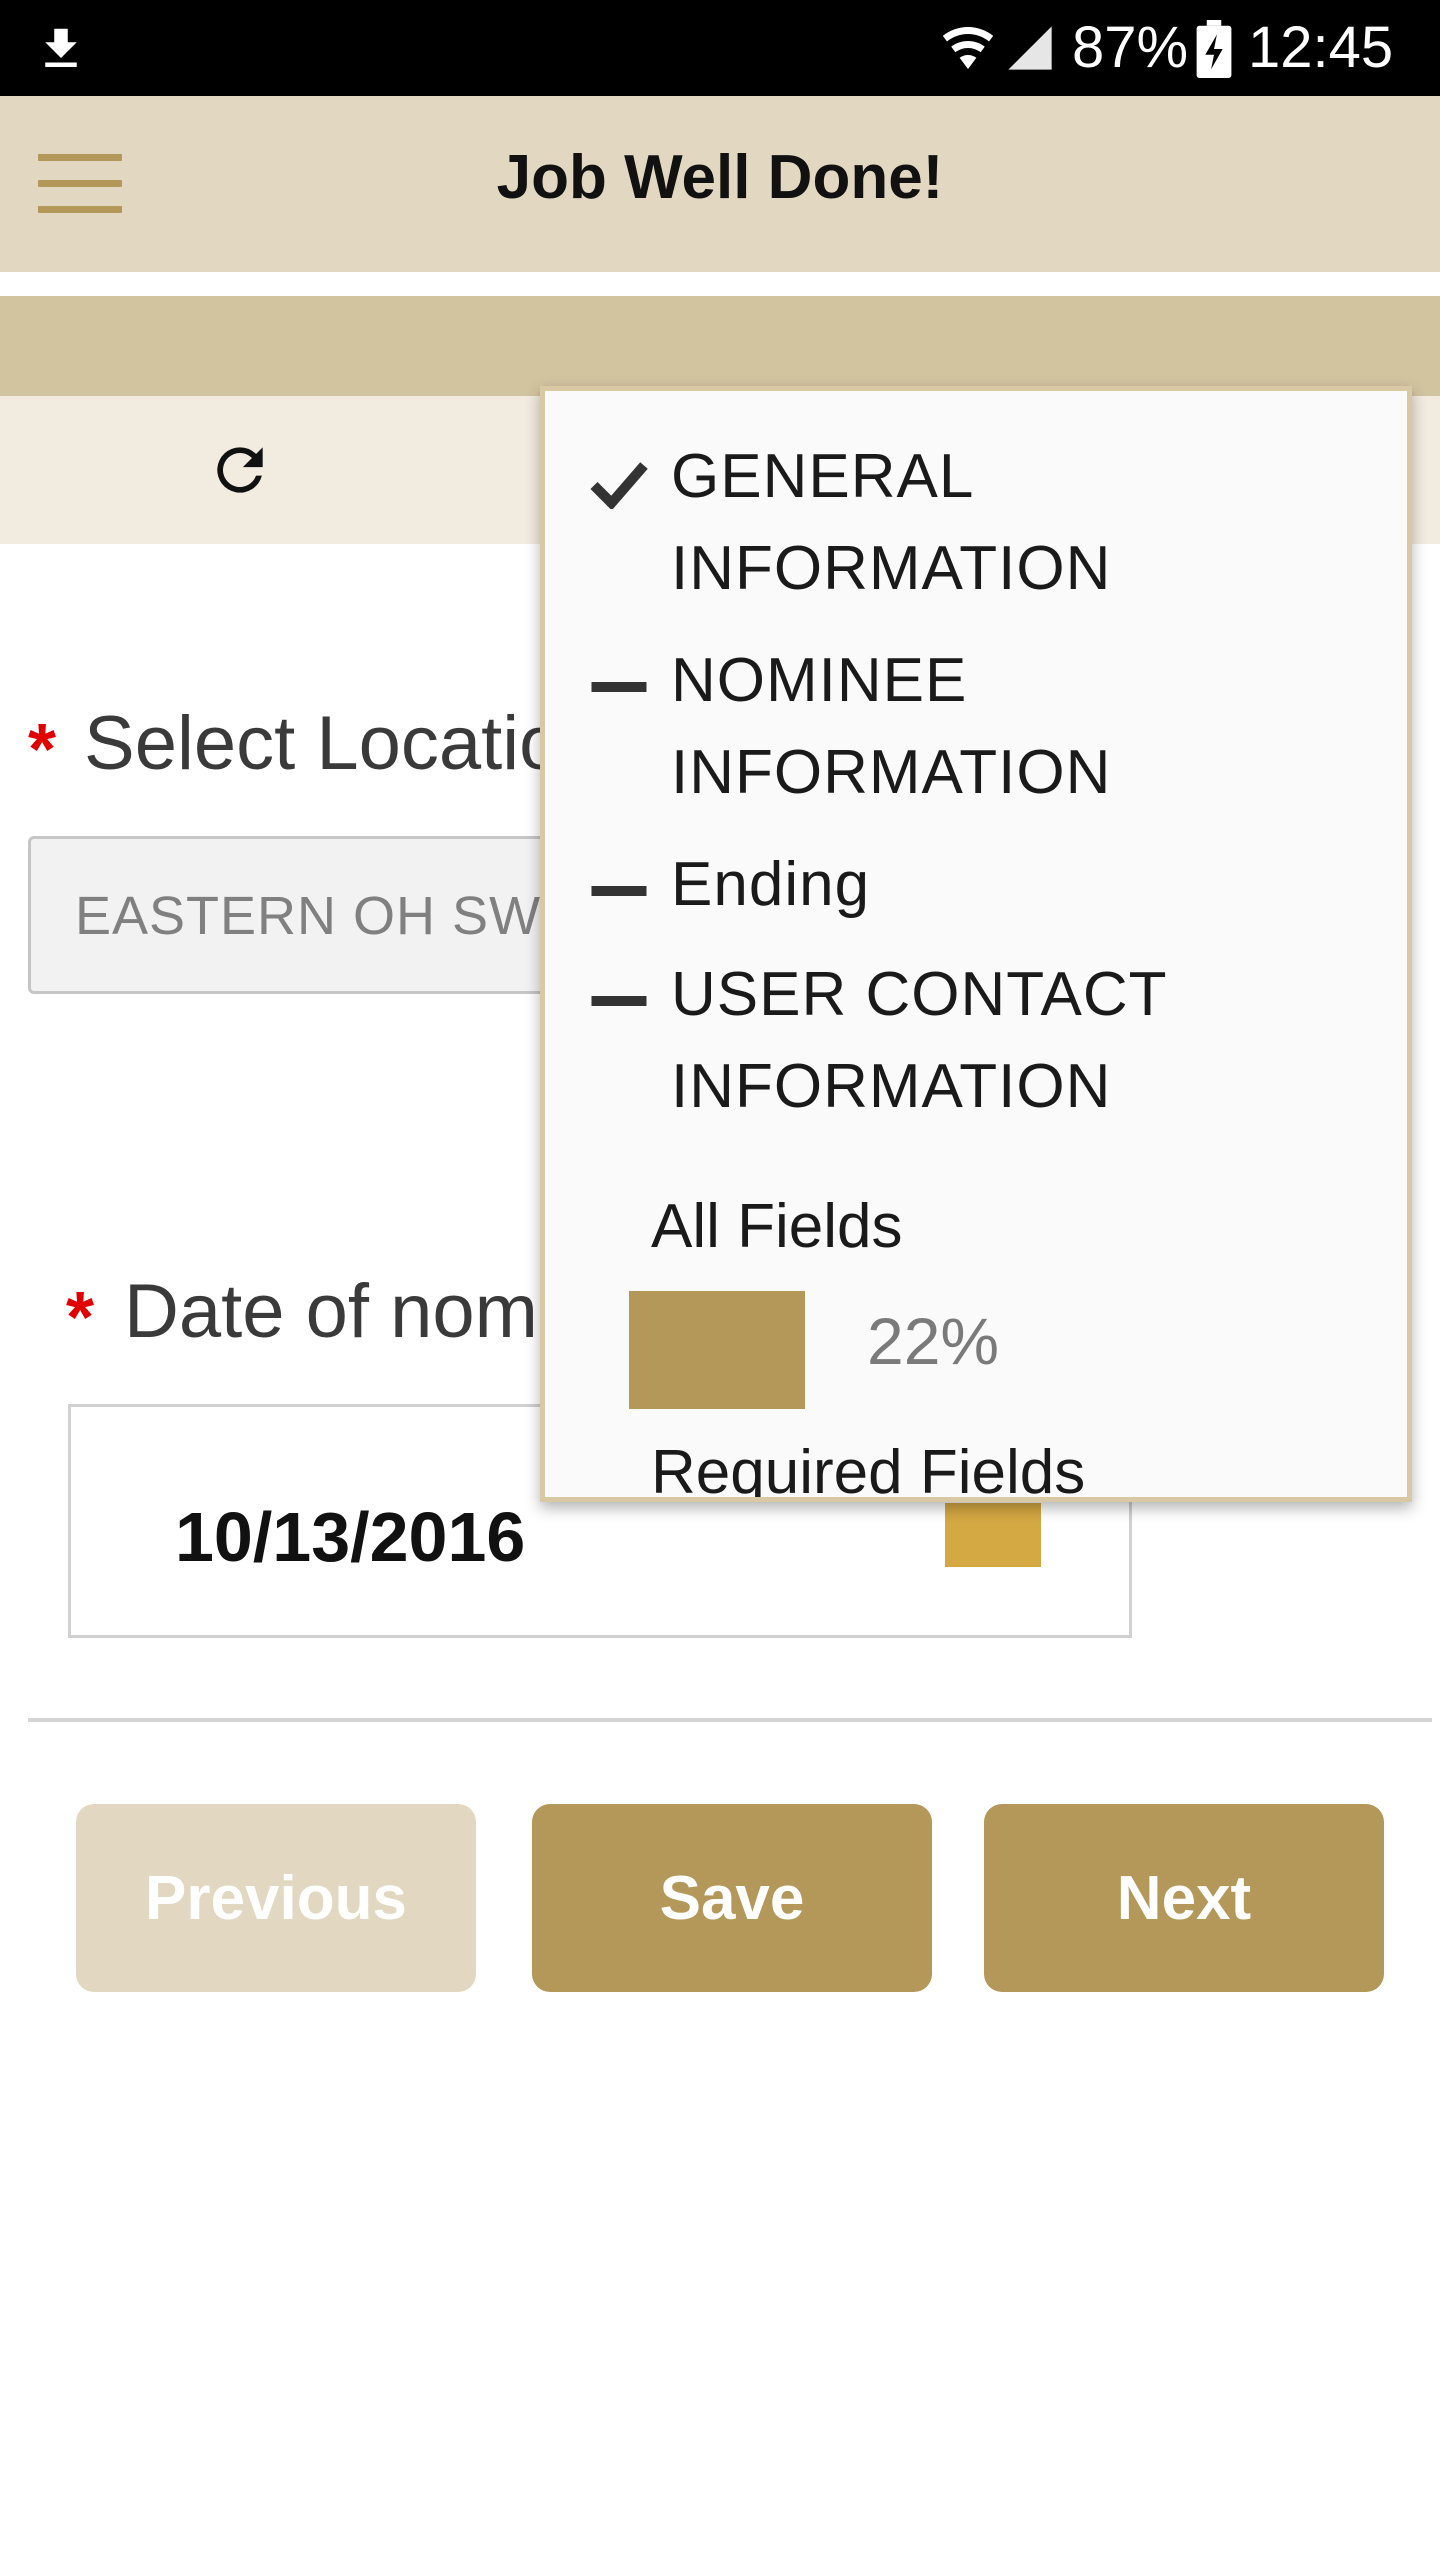 This screenshot has height=2560, width=1440. I want to click on save-button: Save, so click(732, 1898).